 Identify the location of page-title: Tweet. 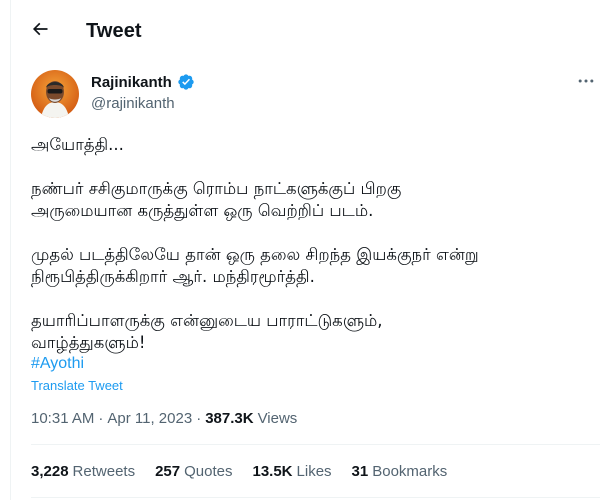
(114, 31).